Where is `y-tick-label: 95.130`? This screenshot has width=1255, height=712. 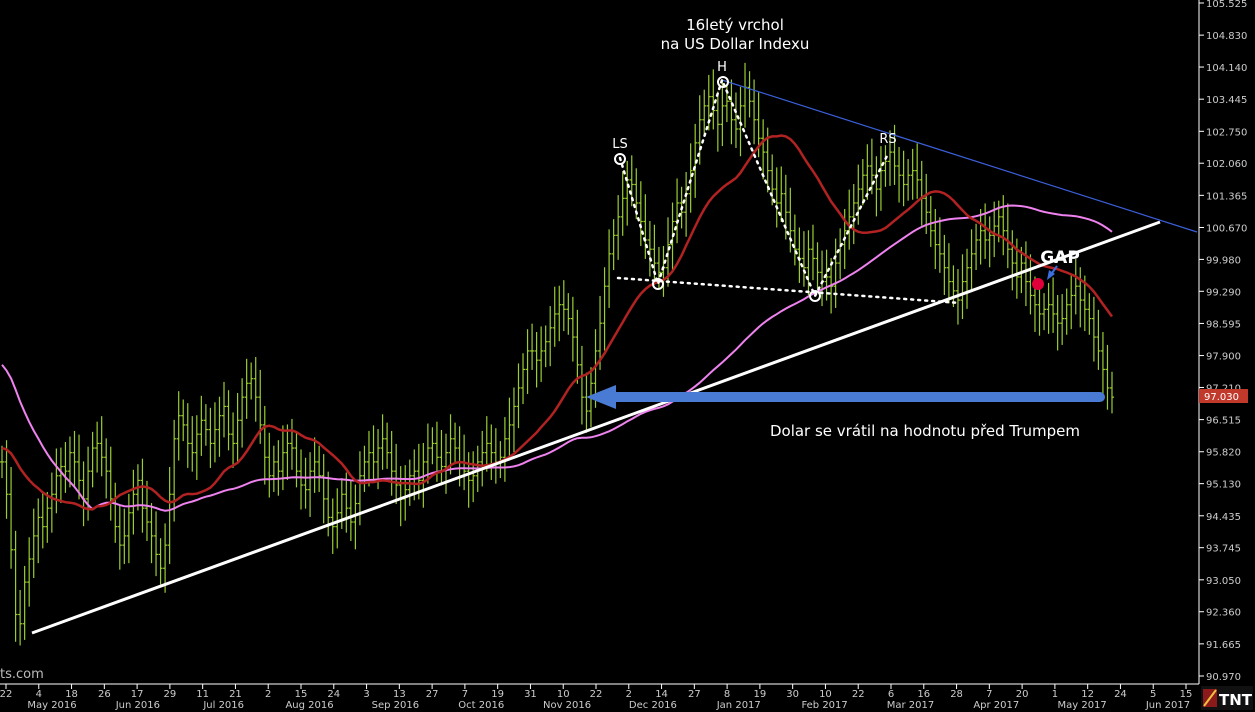
y-tick-label: 95.130 is located at coordinates (1223, 485).